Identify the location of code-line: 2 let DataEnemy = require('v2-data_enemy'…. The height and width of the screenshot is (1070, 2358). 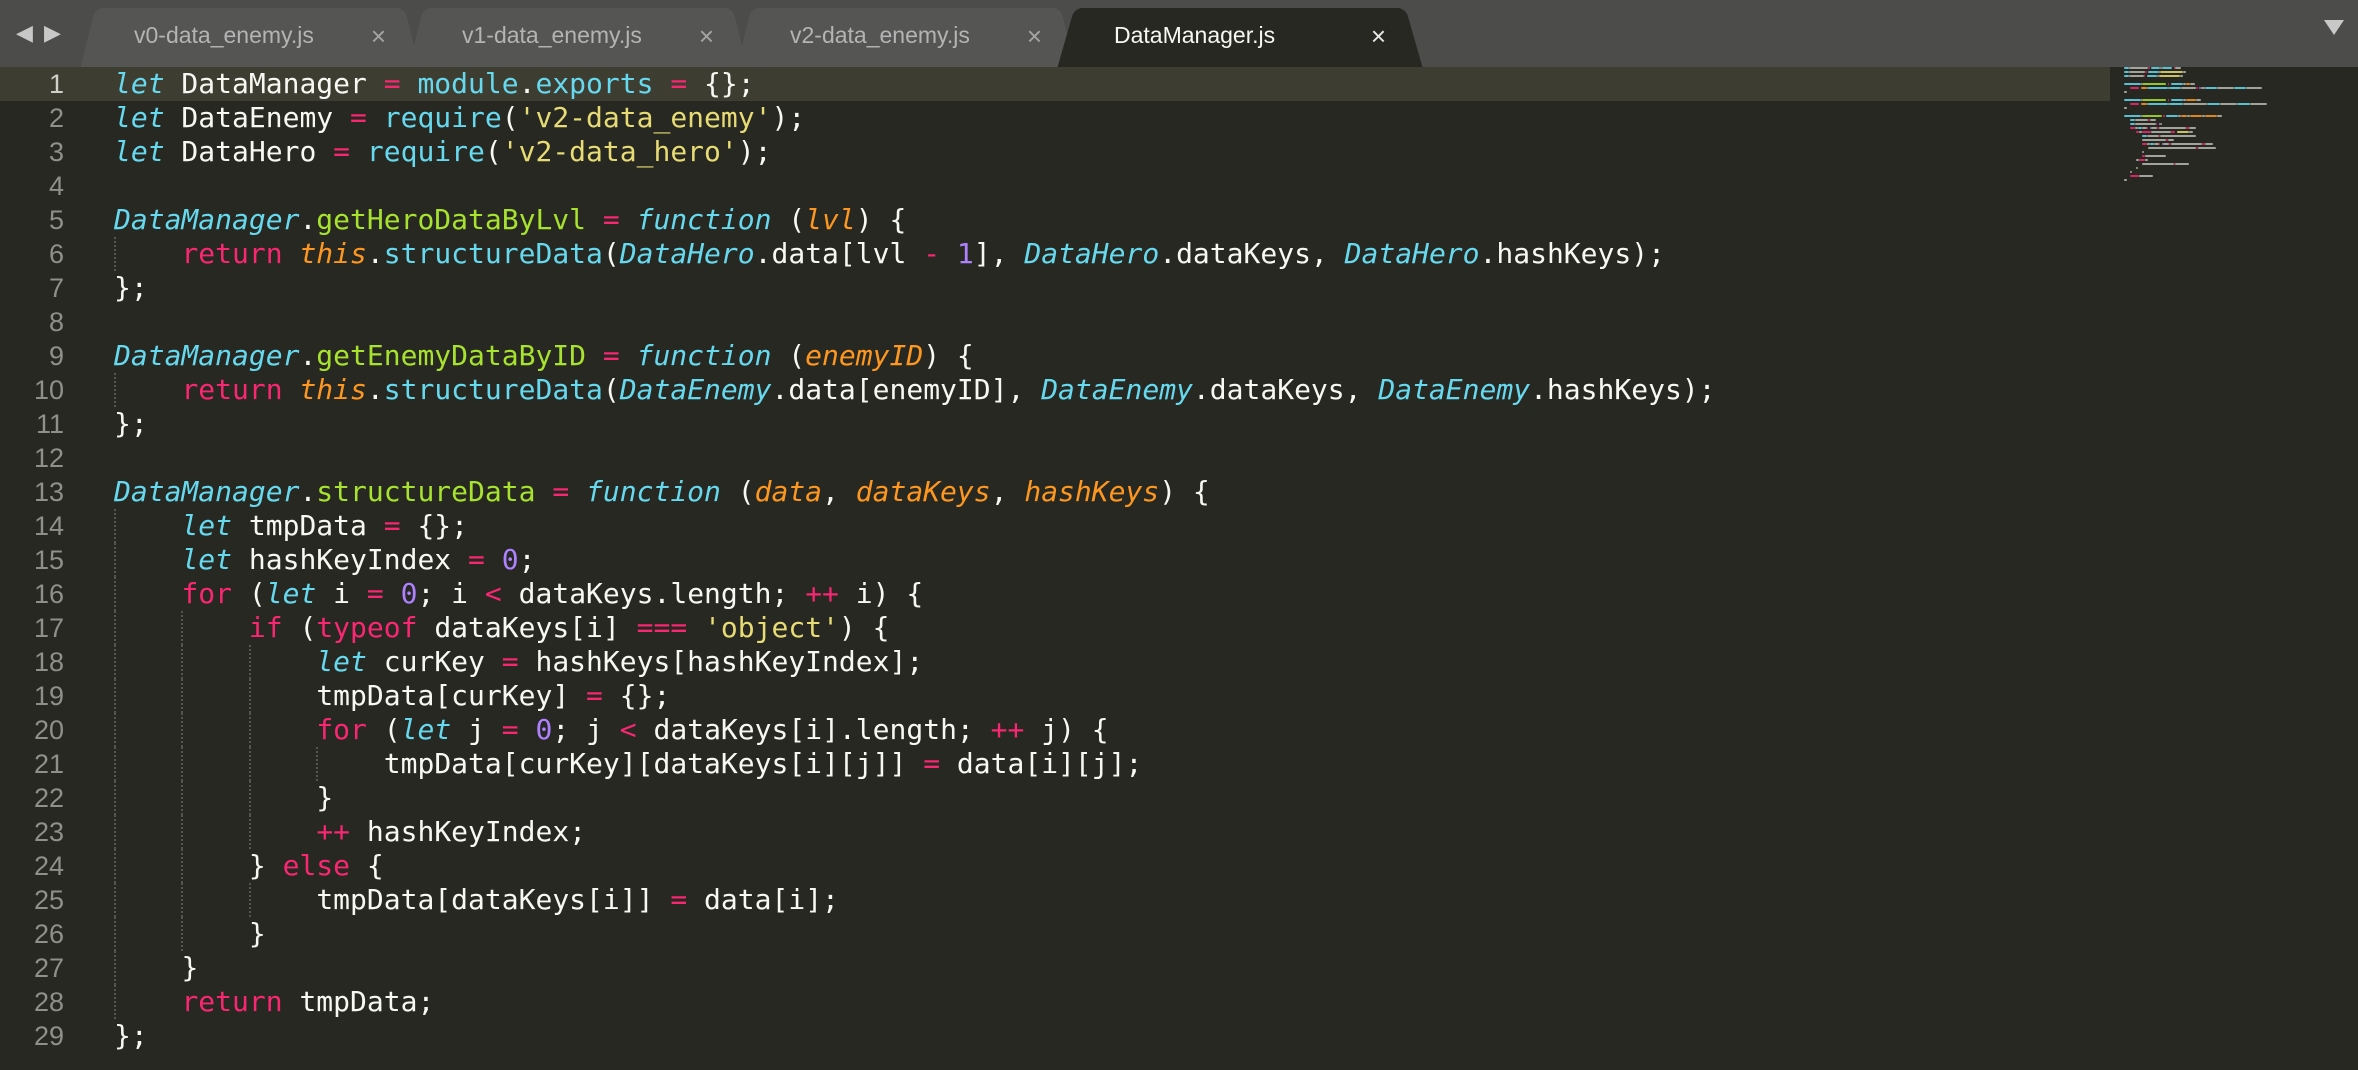
(1055, 118).